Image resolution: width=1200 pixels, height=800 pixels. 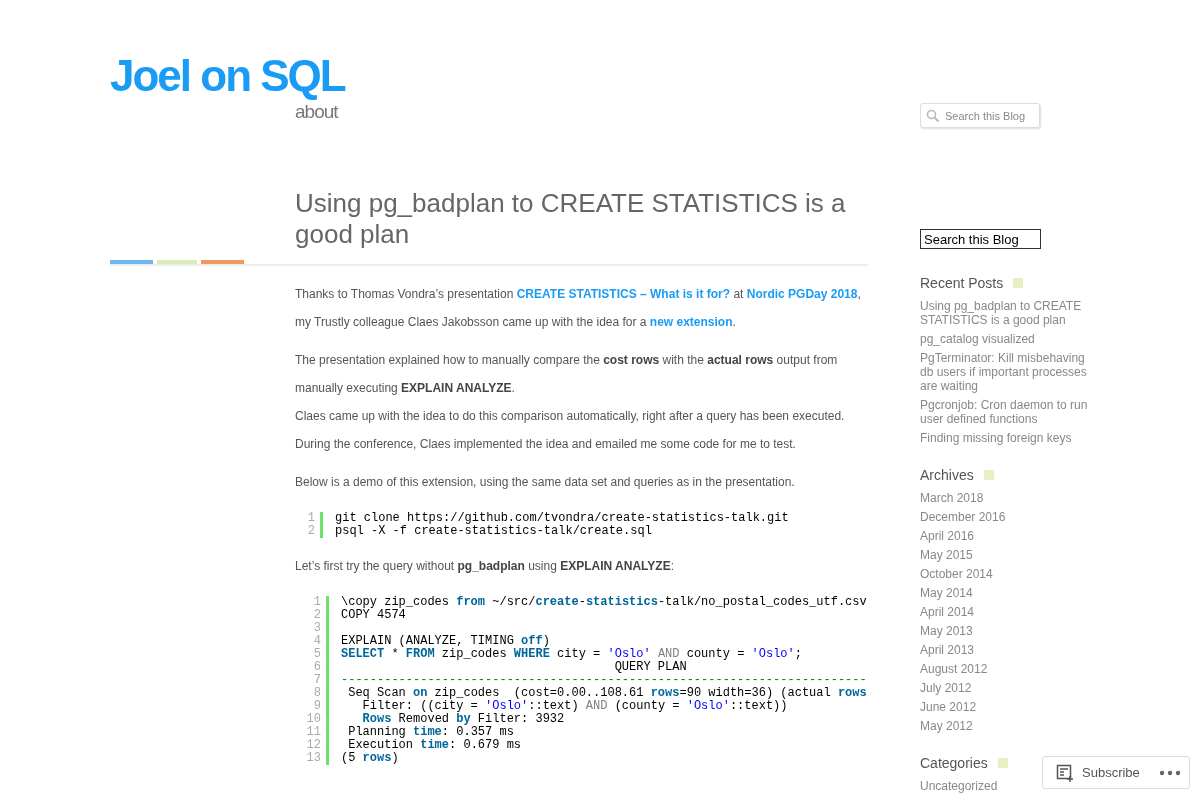 I want to click on line-number: 13, so click(x=313, y=758).